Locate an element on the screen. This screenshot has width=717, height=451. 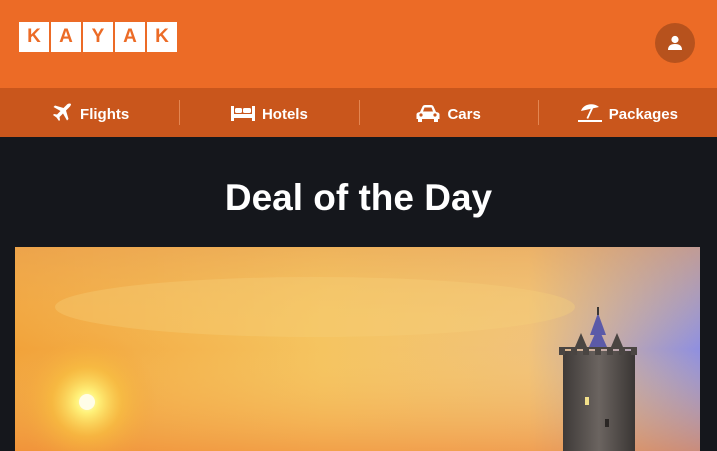
account-button is located at coordinates (675, 43).